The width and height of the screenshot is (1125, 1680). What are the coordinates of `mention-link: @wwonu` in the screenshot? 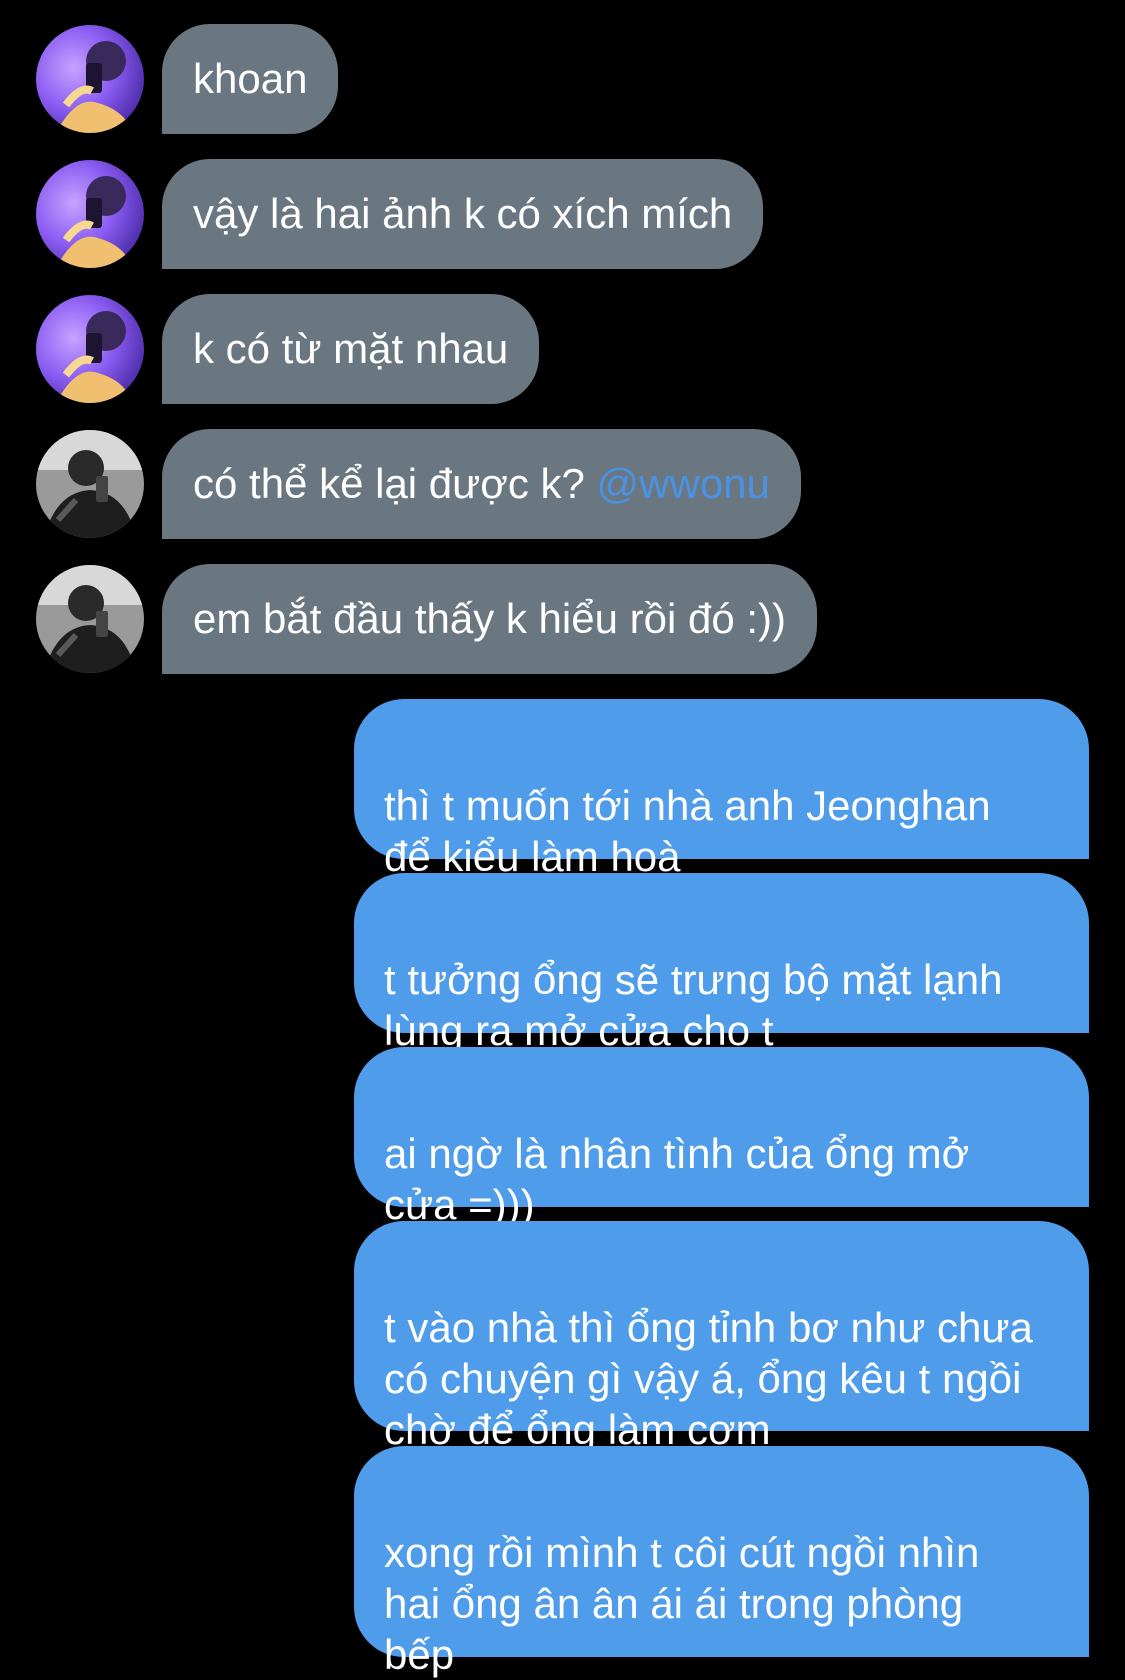 It's located at (683, 483).